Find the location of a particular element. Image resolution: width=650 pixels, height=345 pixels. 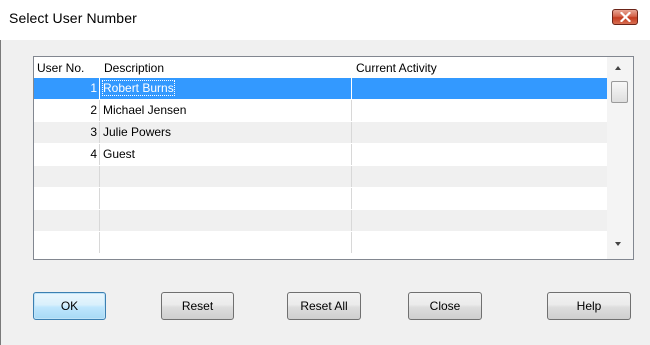

close-window-button is located at coordinates (625, 17).